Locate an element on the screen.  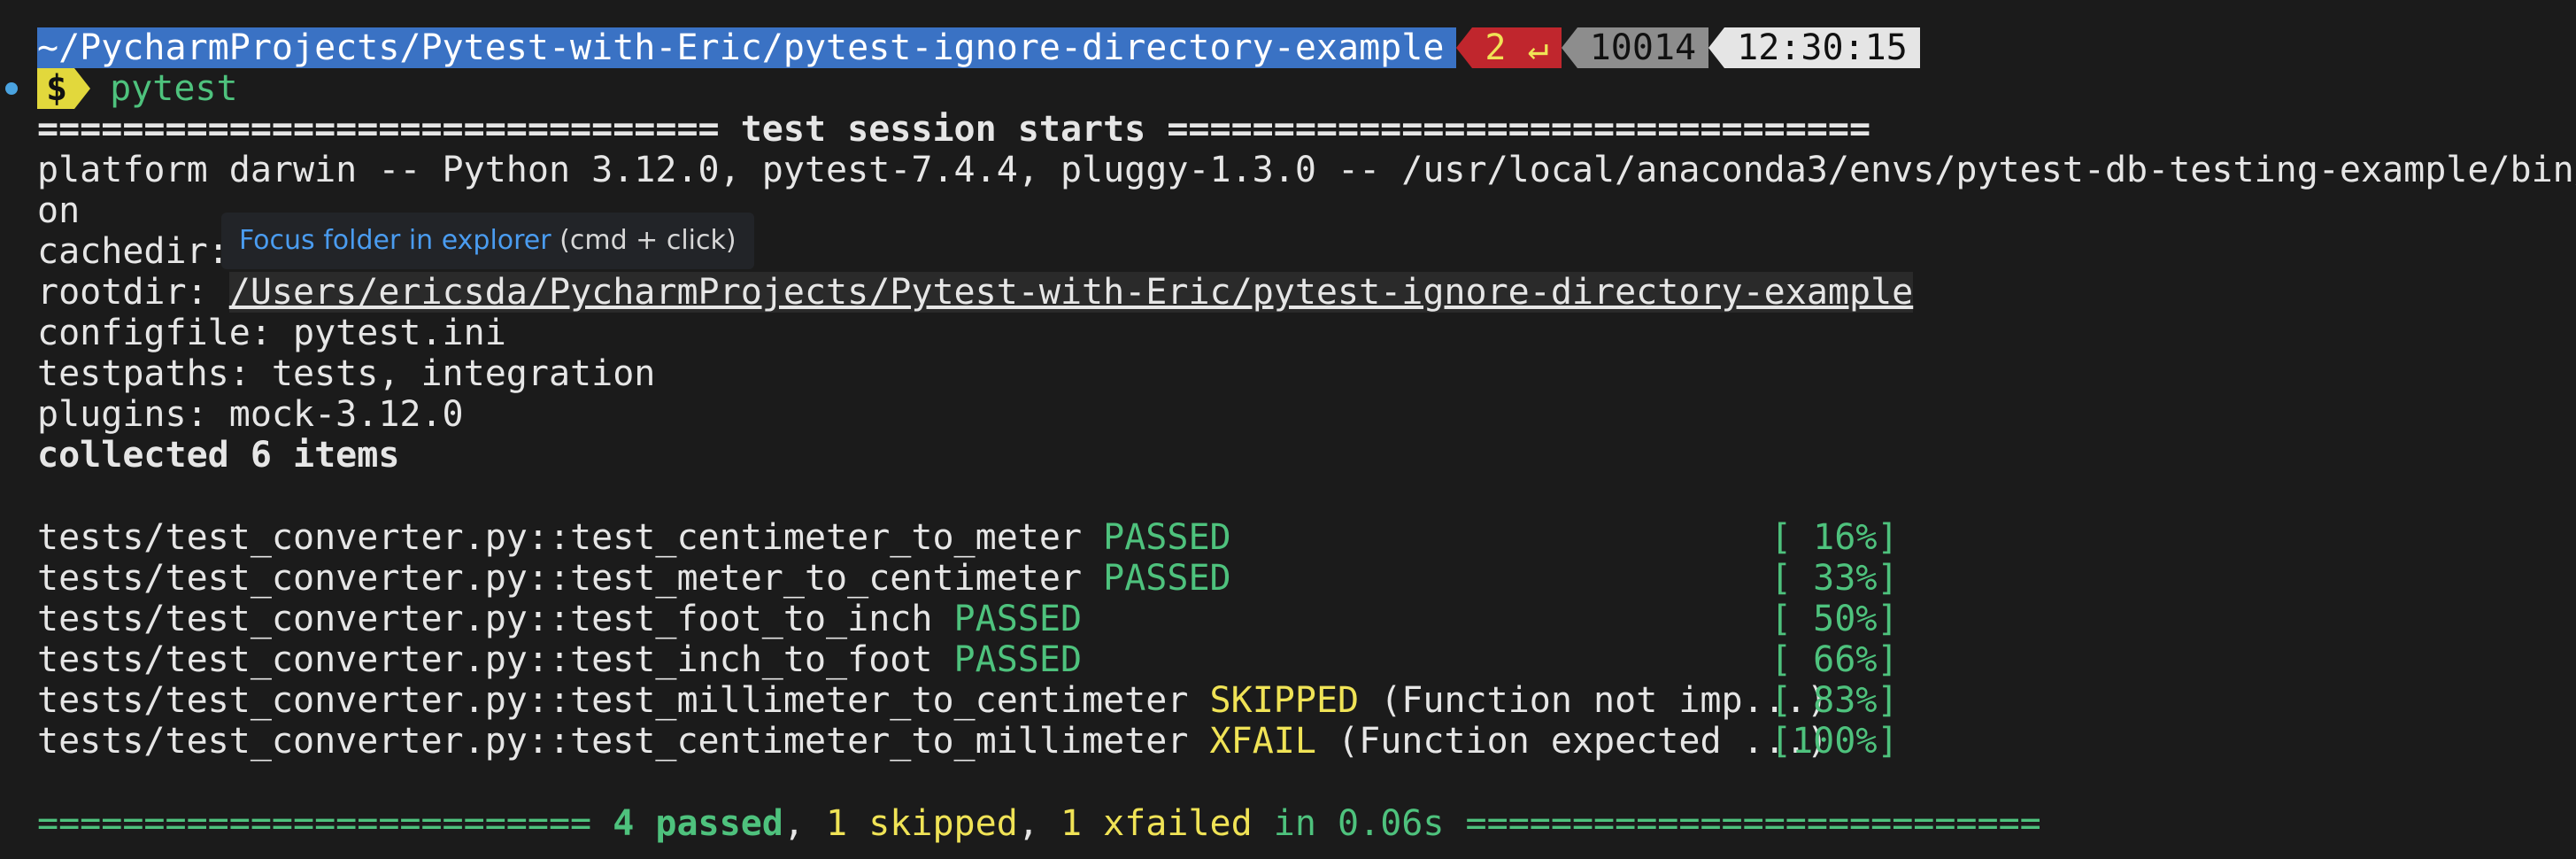
test-status: XFAIL is located at coordinates (1262, 741).